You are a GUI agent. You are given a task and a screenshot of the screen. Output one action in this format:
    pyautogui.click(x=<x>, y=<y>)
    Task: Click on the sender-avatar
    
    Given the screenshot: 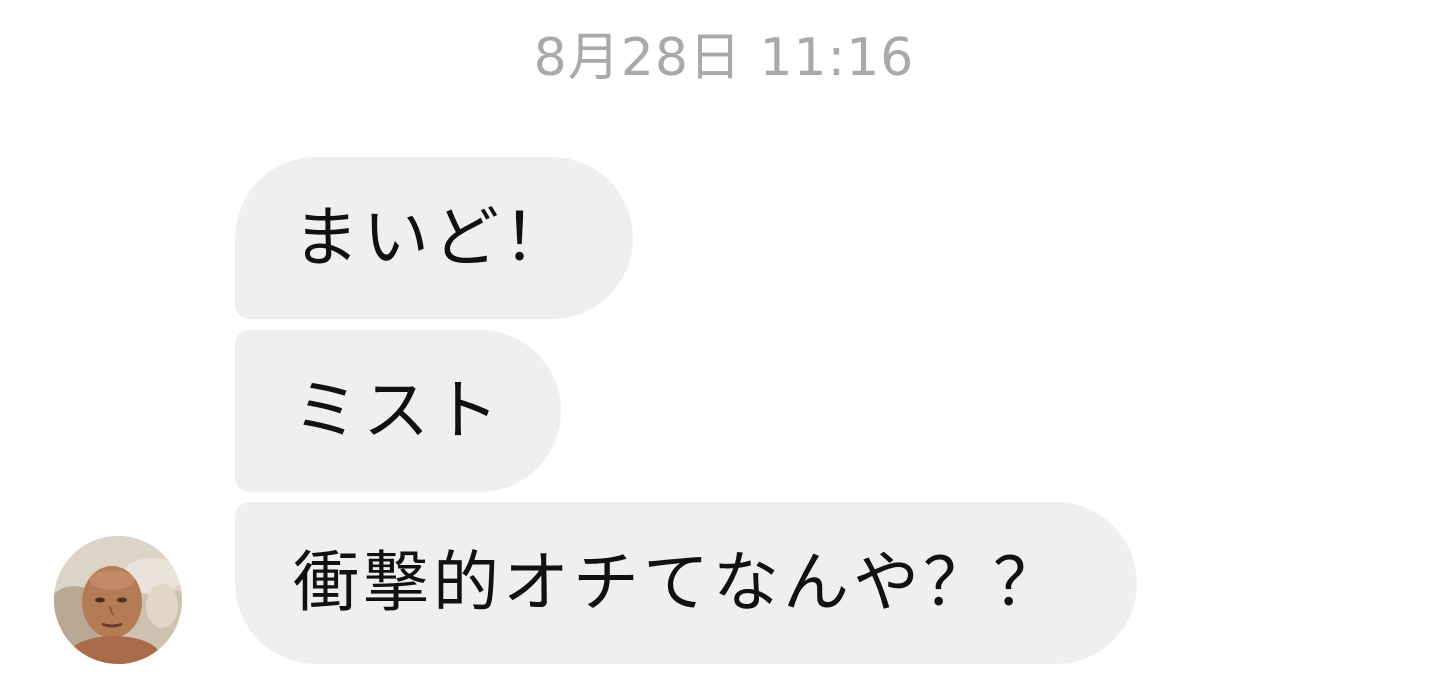 What is the action you would take?
    pyautogui.click(x=118, y=600)
    